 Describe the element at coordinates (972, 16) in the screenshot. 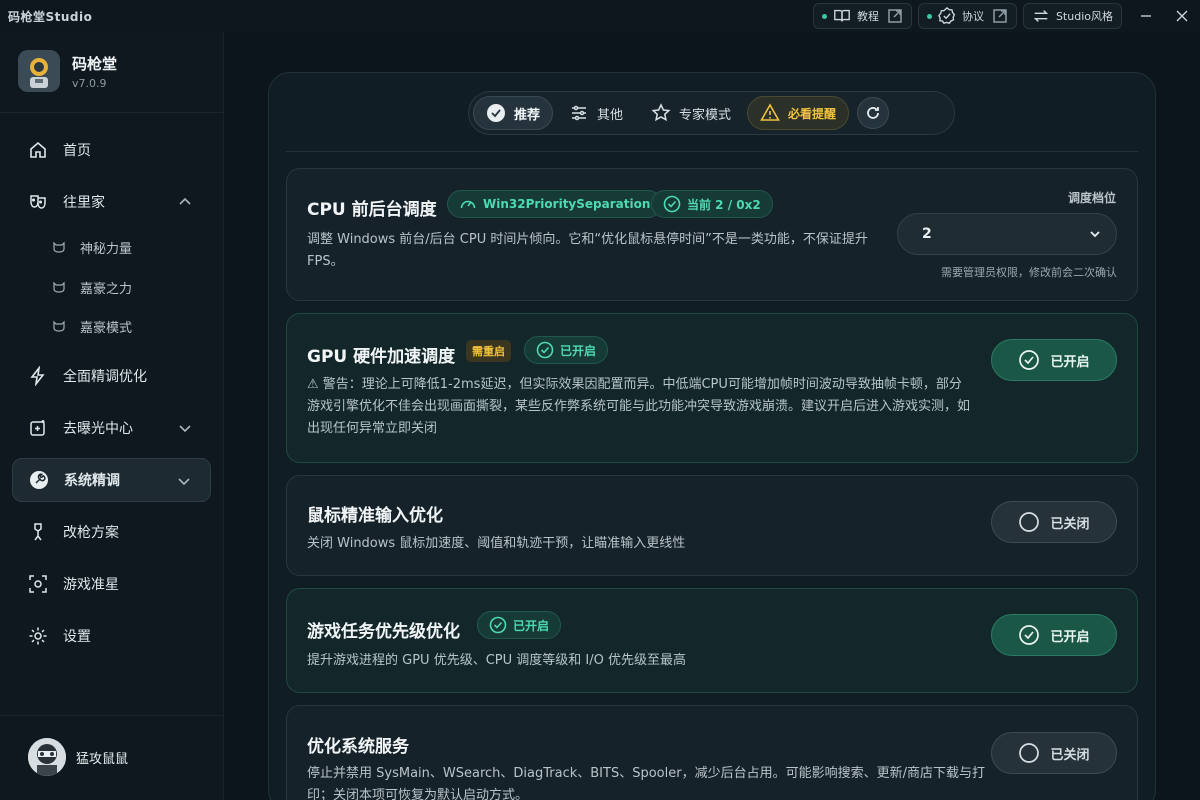

I see `protocol-label: 协议` at that location.